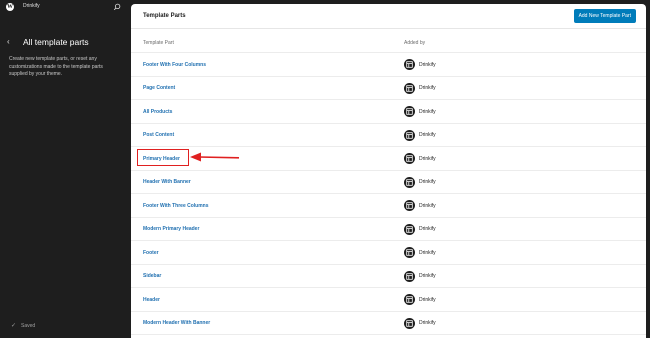 The height and width of the screenshot is (338, 650). Describe the element at coordinates (388, 206) in the screenshot. I see `table-row: Footer With Three Columns Drinkify` at that location.